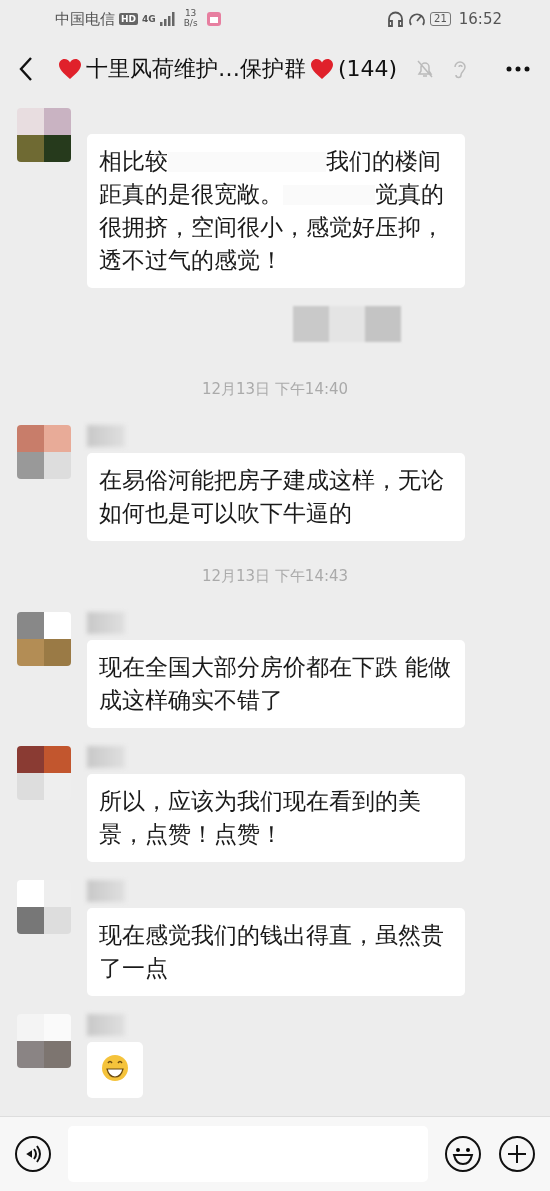 Image resolution: width=550 pixels, height=1191 pixels. Describe the element at coordinates (396, 19) in the screenshot. I see `headset-icon` at that location.